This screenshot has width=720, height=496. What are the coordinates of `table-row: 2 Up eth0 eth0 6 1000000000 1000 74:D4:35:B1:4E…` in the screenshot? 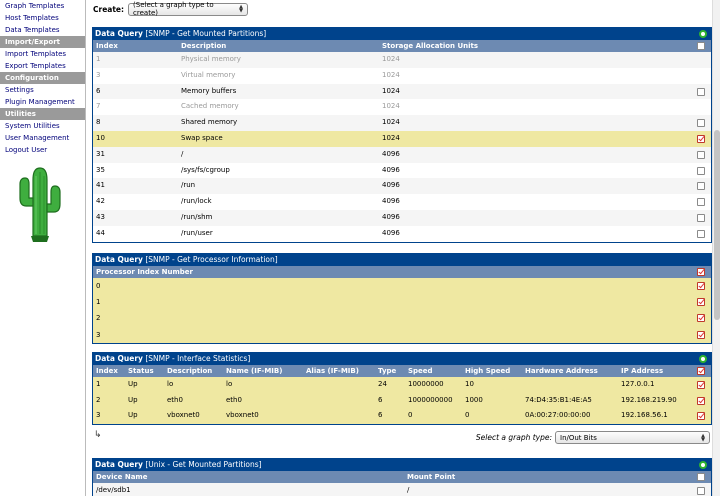 It's located at (402, 400).